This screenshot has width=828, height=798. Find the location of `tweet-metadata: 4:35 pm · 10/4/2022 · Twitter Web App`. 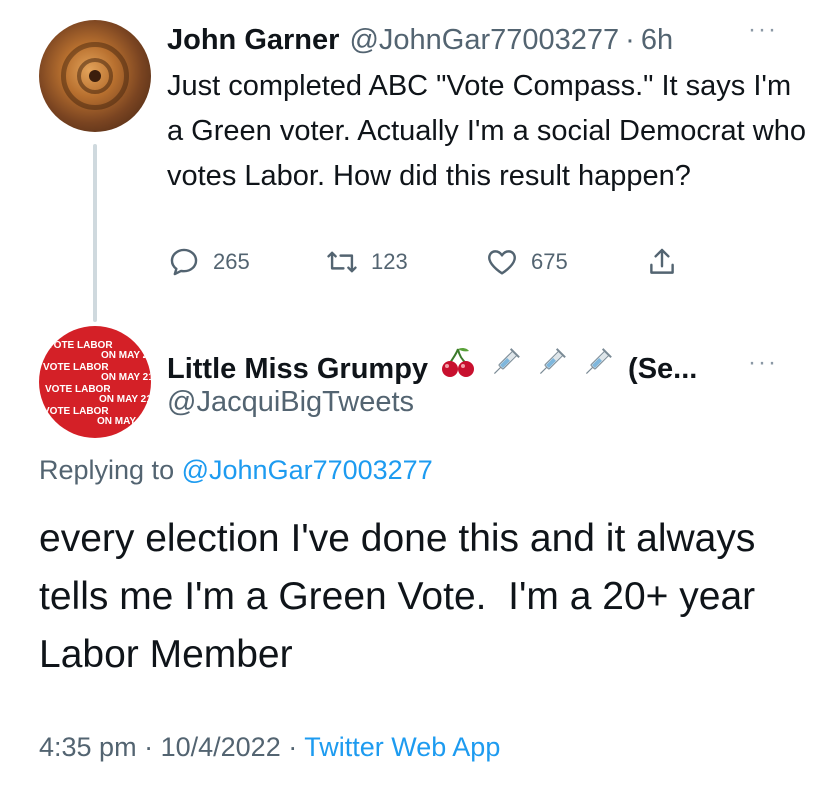

tweet-metadata: 4:35 pm · 10/4/2022 · Twitter Web App is located at coordinates (269, 747).